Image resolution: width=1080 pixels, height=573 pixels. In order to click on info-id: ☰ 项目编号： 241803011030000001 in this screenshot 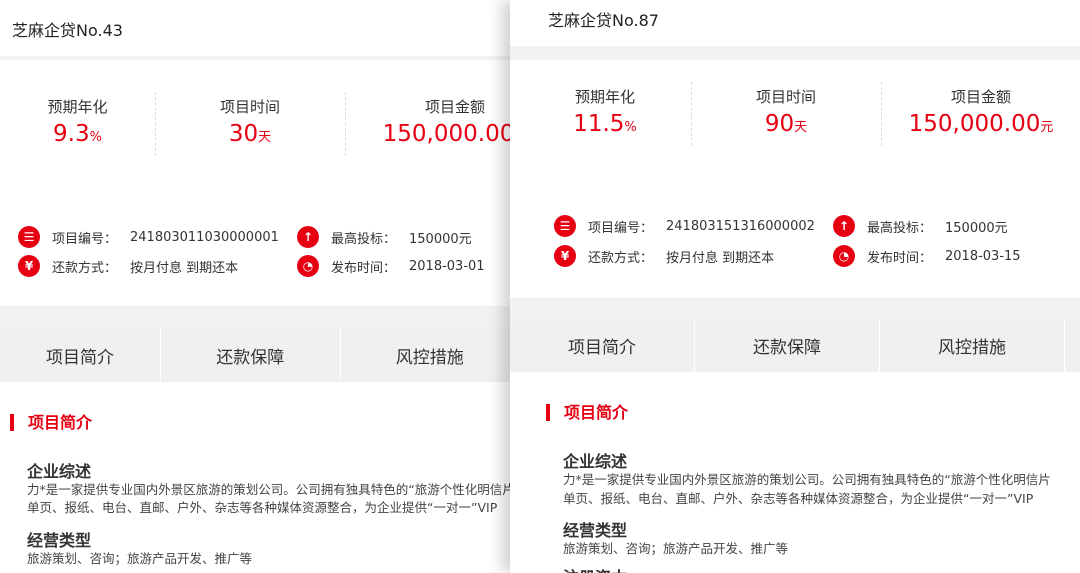, I will do `click(148, 237)`.